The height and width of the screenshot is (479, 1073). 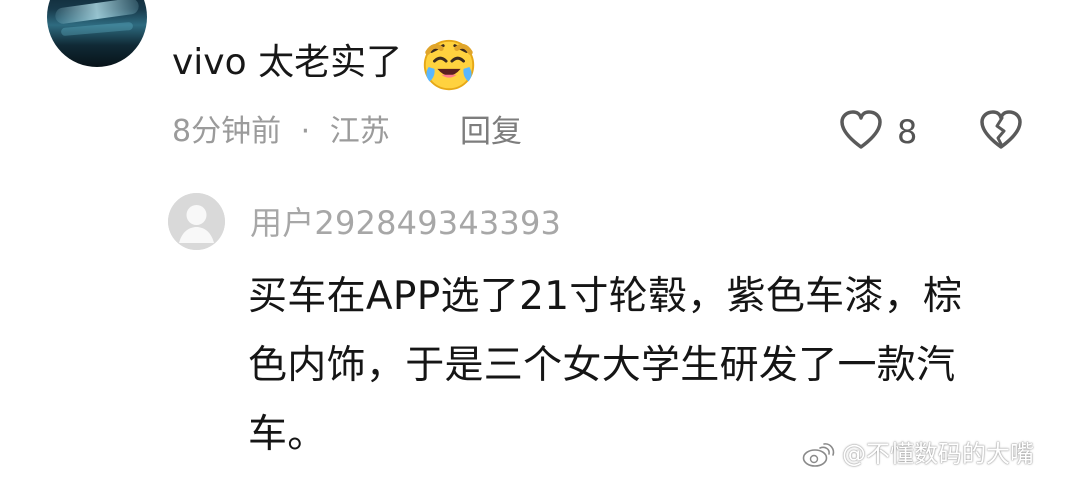 I want to click on watermark: @不懂数码的大嘴, so click(x=917, y=454).